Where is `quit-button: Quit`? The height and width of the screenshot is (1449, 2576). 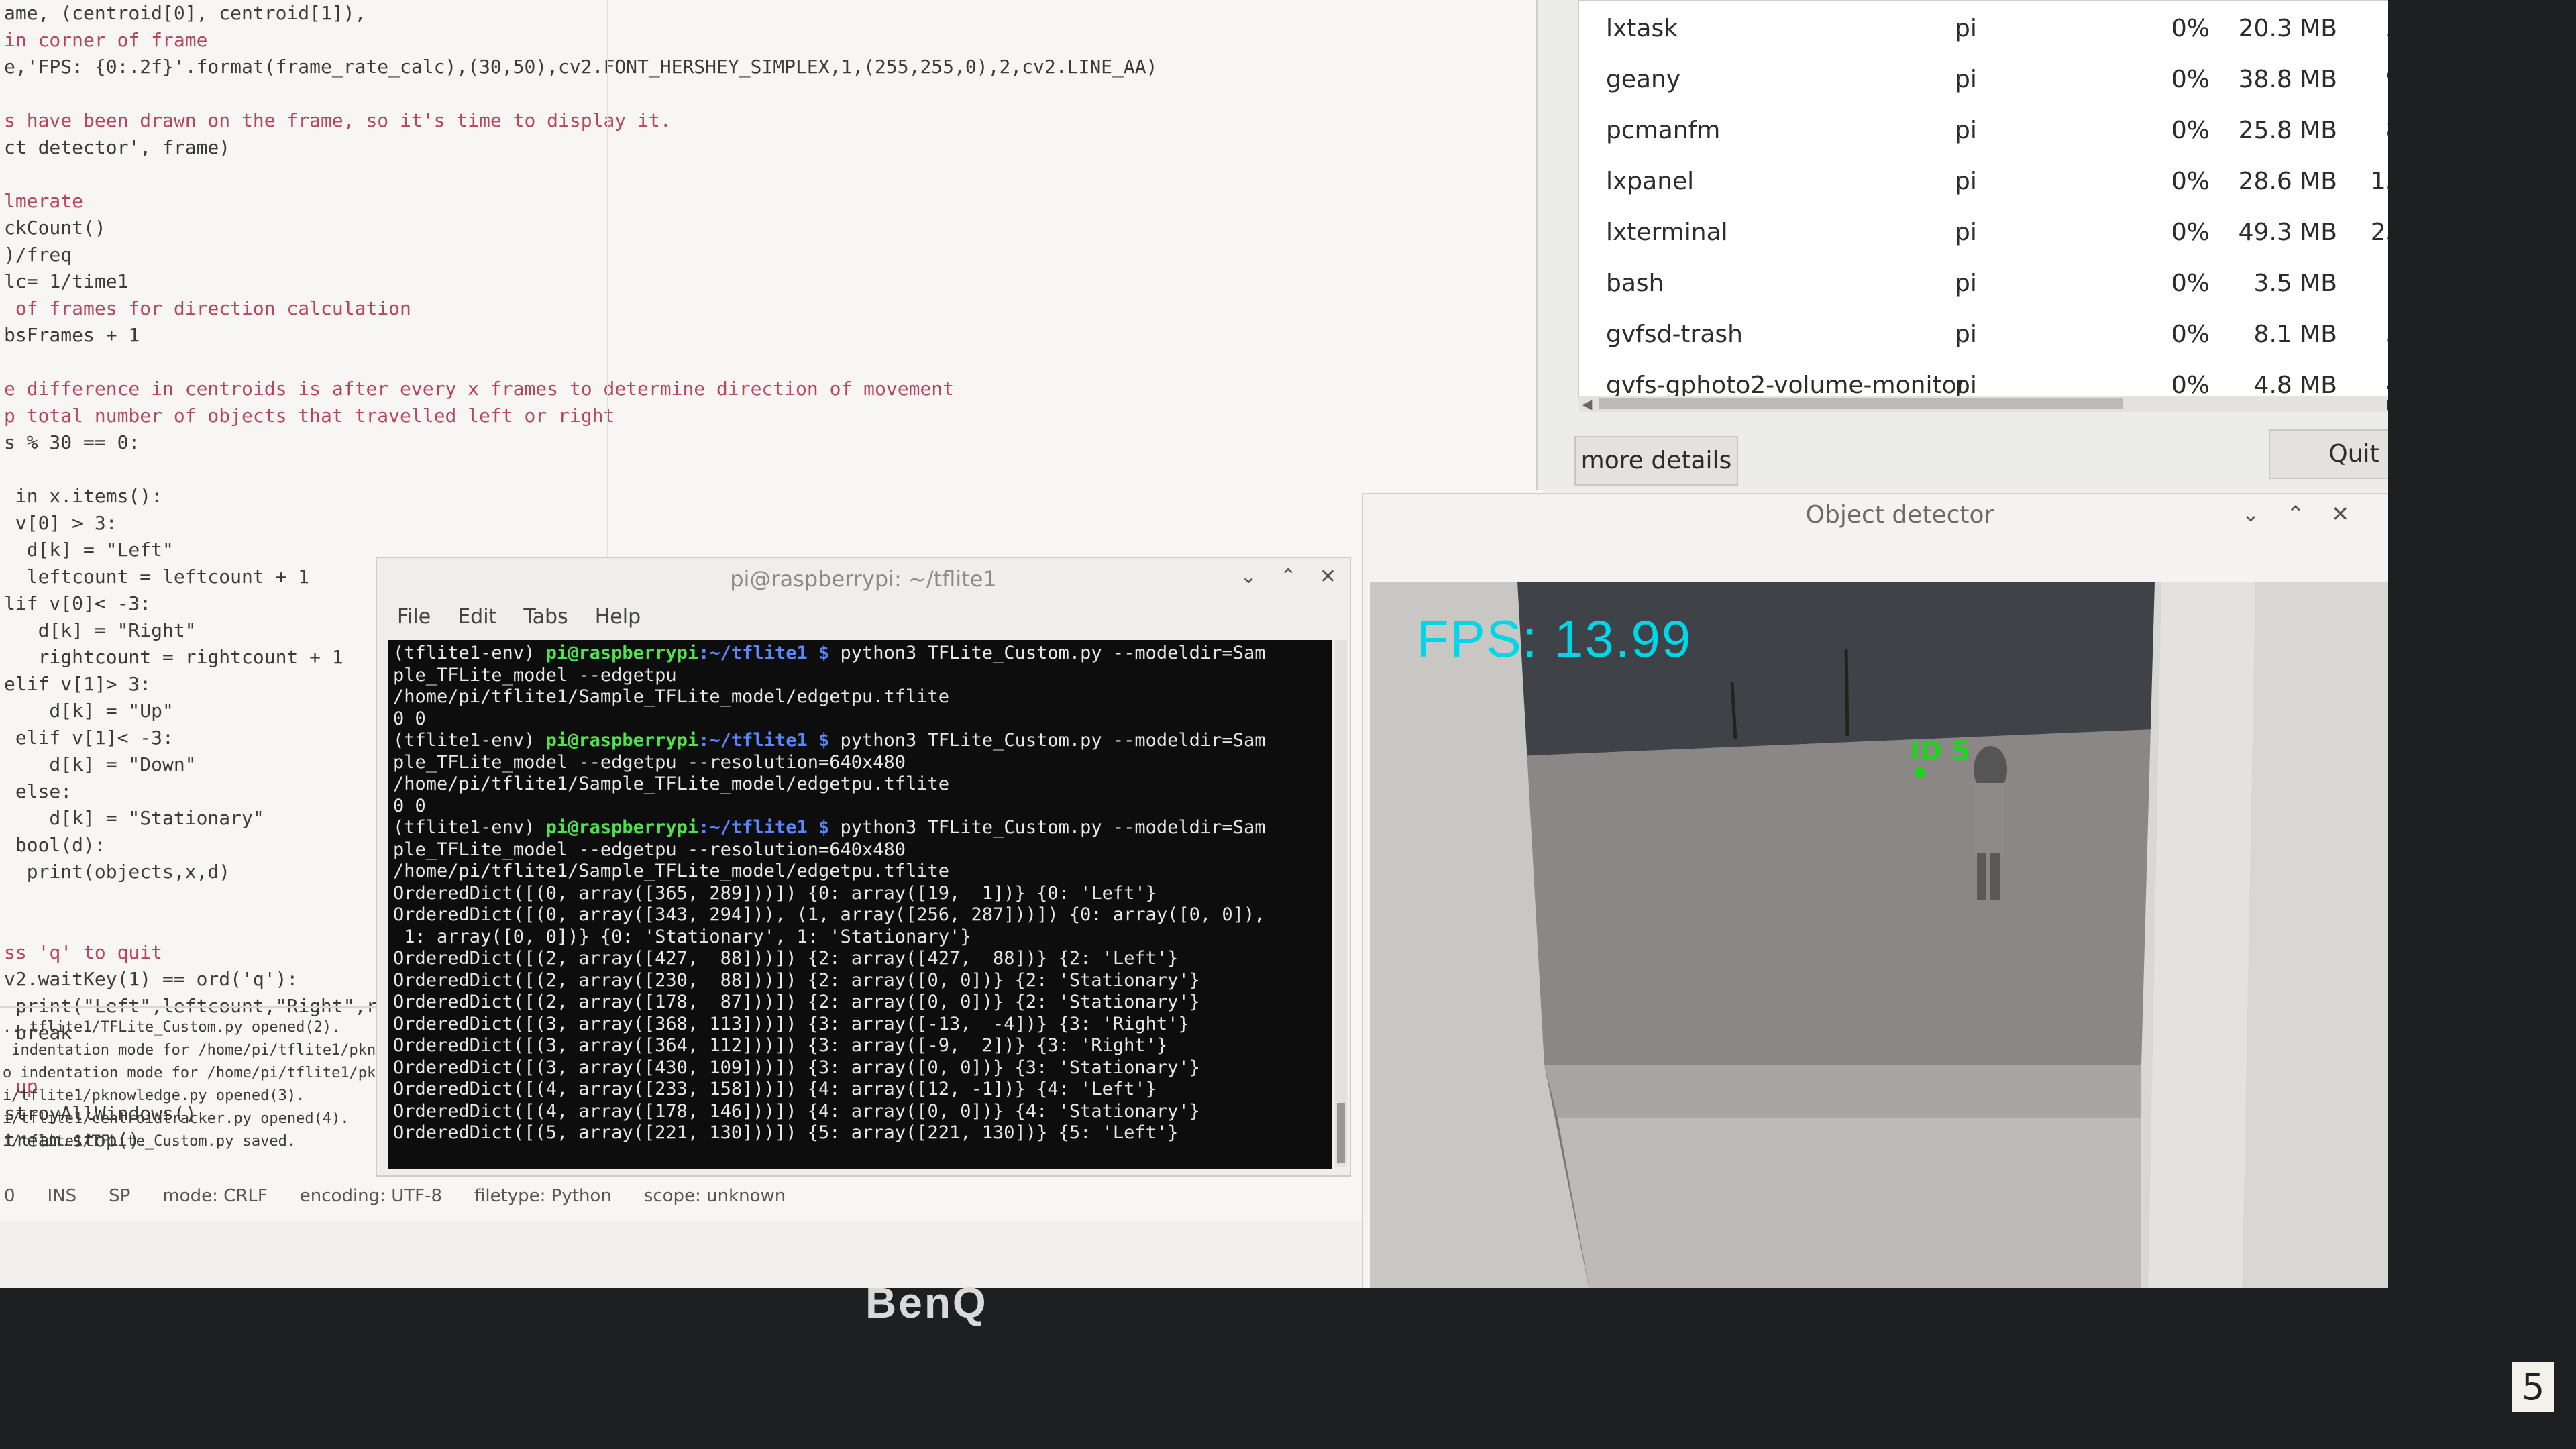 quit-button: Quit is located at coordinates (2328, 454).